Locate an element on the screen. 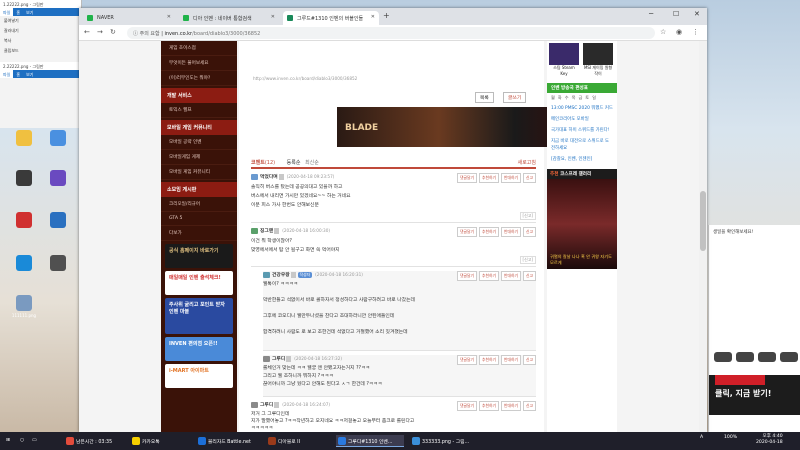 Image resolution: width=800 pixels, height=450 pixels. banner-imart: i-MART 아이마트 is located at coordinates (199, 376).